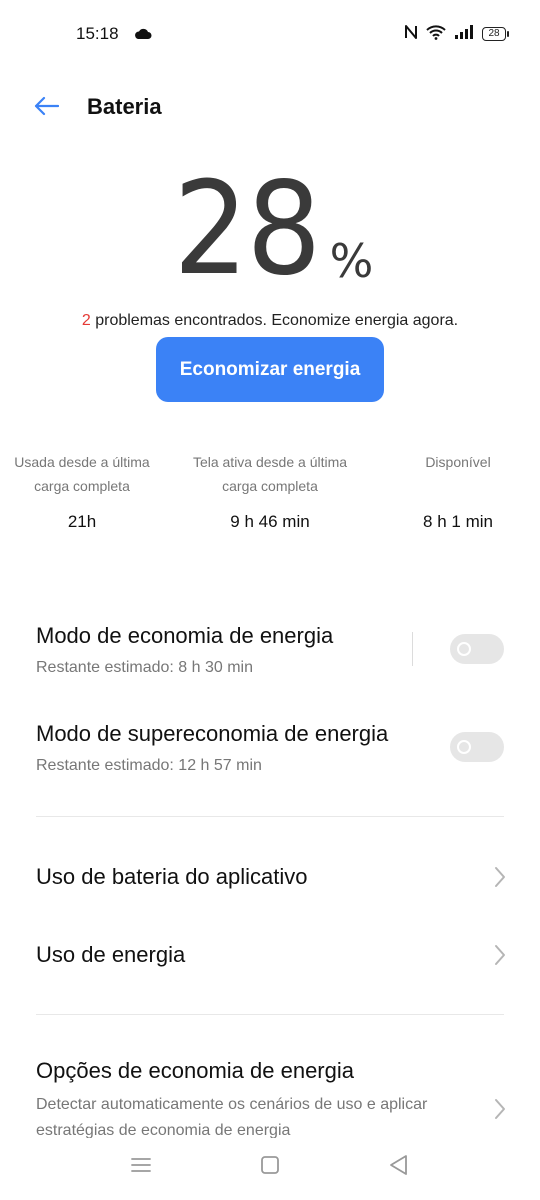  I want to click on battery-percent-display: 28 %, so click(270, 230).